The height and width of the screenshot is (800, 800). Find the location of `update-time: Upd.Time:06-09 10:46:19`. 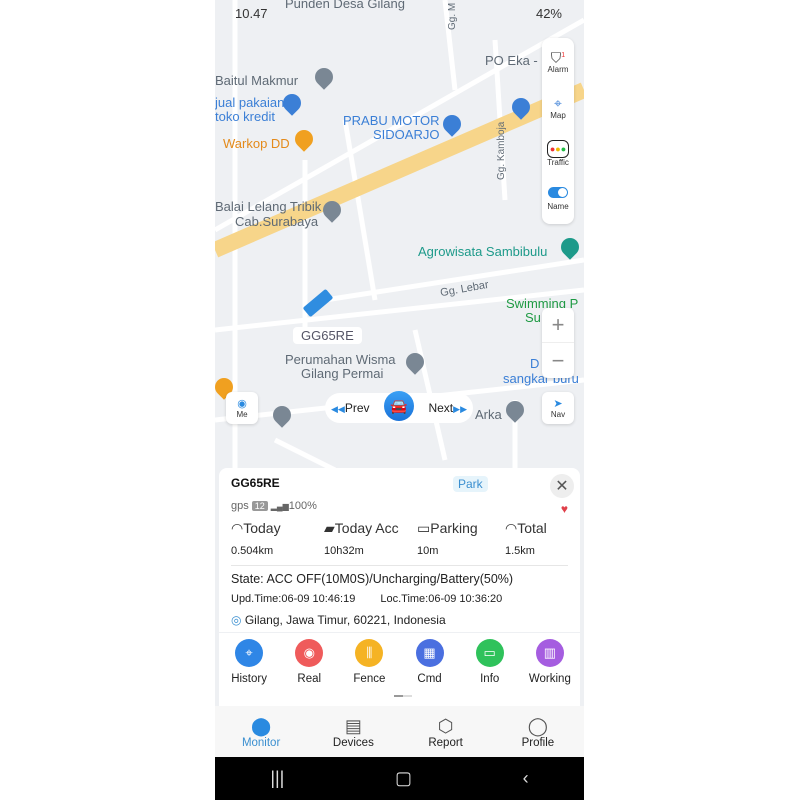

update-time: Upd.Time:06-09 10:46:19 is located at coordinates (293, 599).